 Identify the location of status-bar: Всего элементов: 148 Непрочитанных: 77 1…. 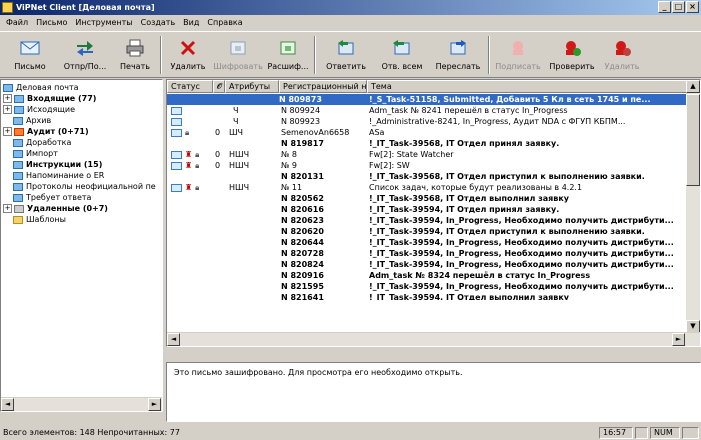
(350, 433).